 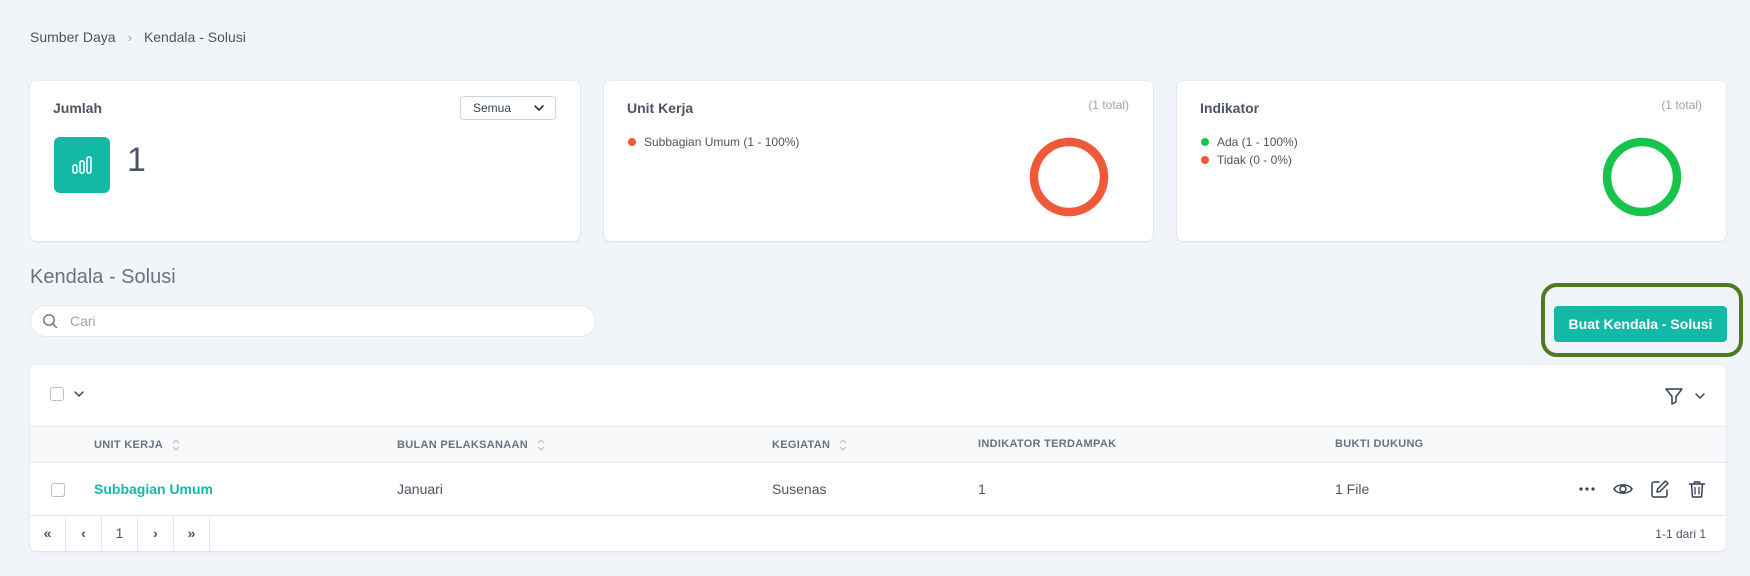 What do you see at coordinates (194, 37) in the screenshot?
I see `breadcrumb-current: Kendala - Solusi` at bounding box center [194, 37].